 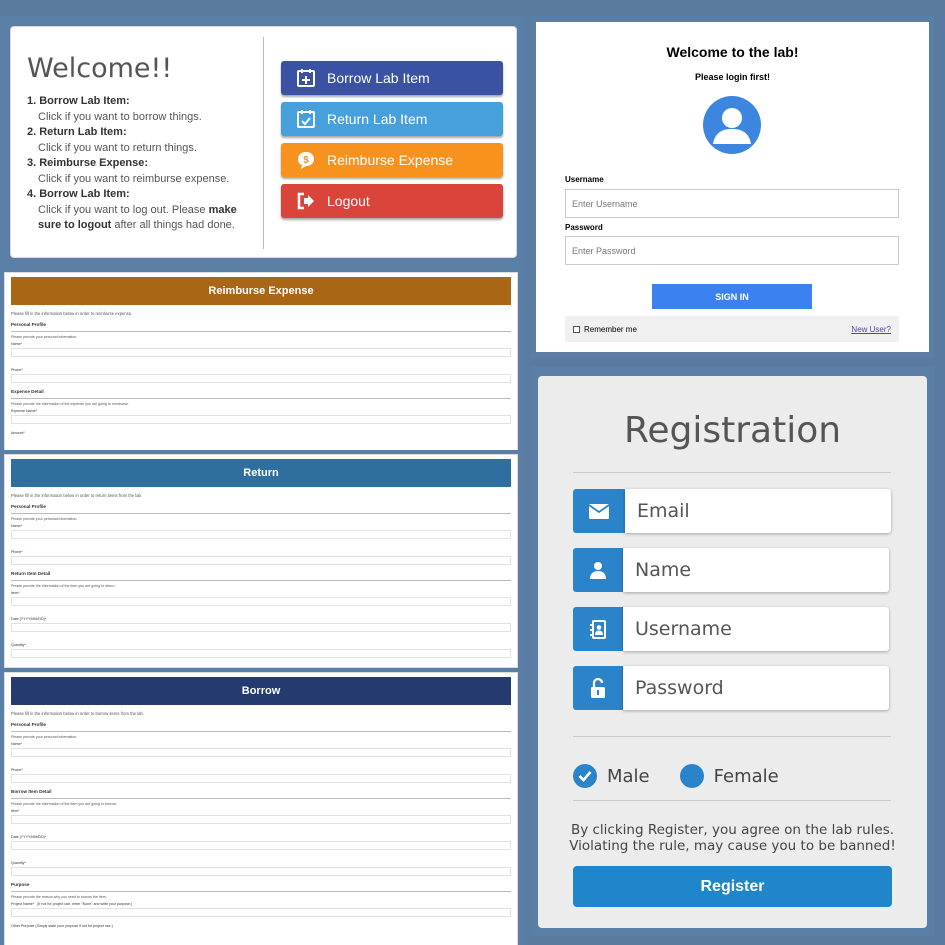 I want to click on remember-me: Remember me, so click(x=605, y=329).